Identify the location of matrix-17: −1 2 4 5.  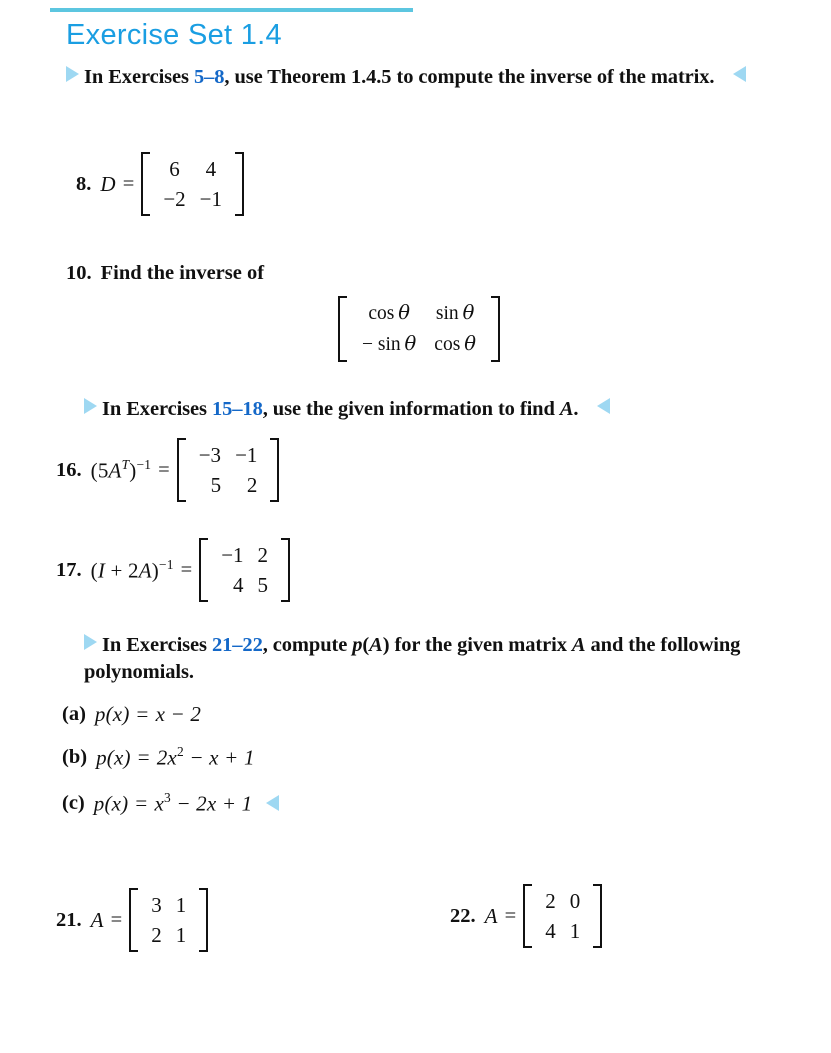
(245, 570).